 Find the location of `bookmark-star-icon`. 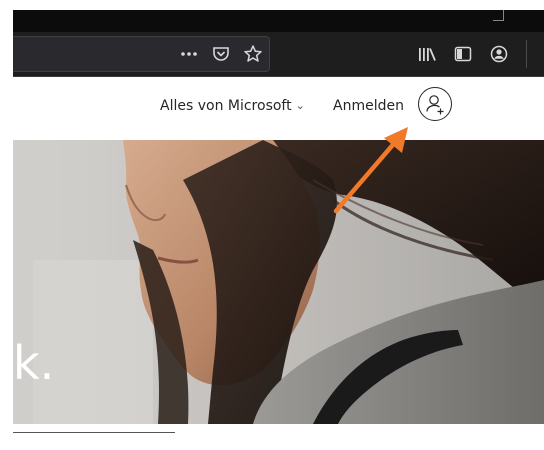

bookmark-star-icon is located at coordinates (253, 54).